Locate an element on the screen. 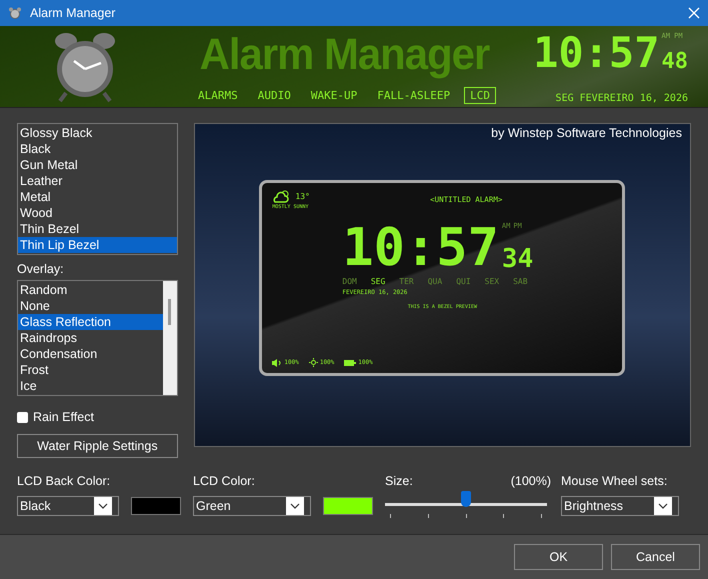 The width and height of the screenshot is (708, 579). clock-seconds: 48 is located at coordinates (675, 61).